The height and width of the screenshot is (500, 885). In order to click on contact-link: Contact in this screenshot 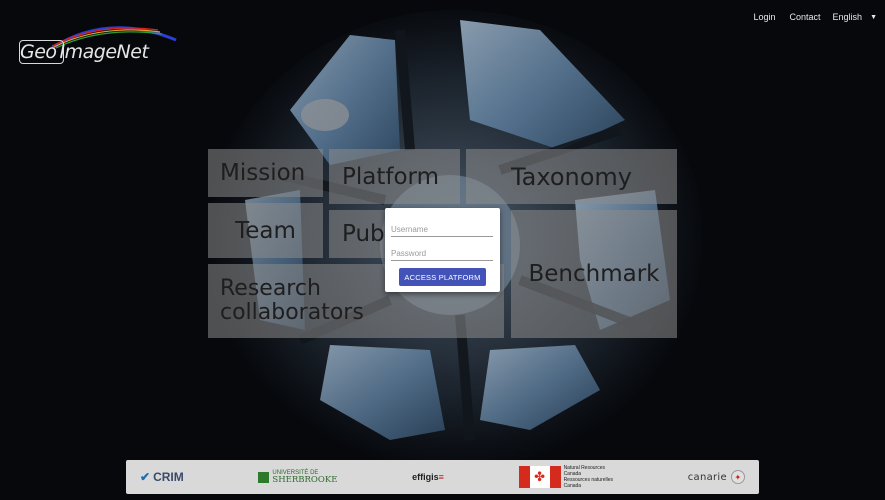, I will do `click(805, 17)`.